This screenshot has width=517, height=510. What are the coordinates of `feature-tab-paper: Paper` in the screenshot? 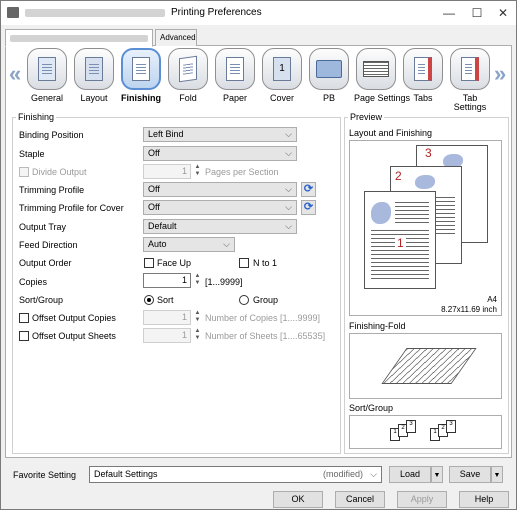 It's located at (235, 75).